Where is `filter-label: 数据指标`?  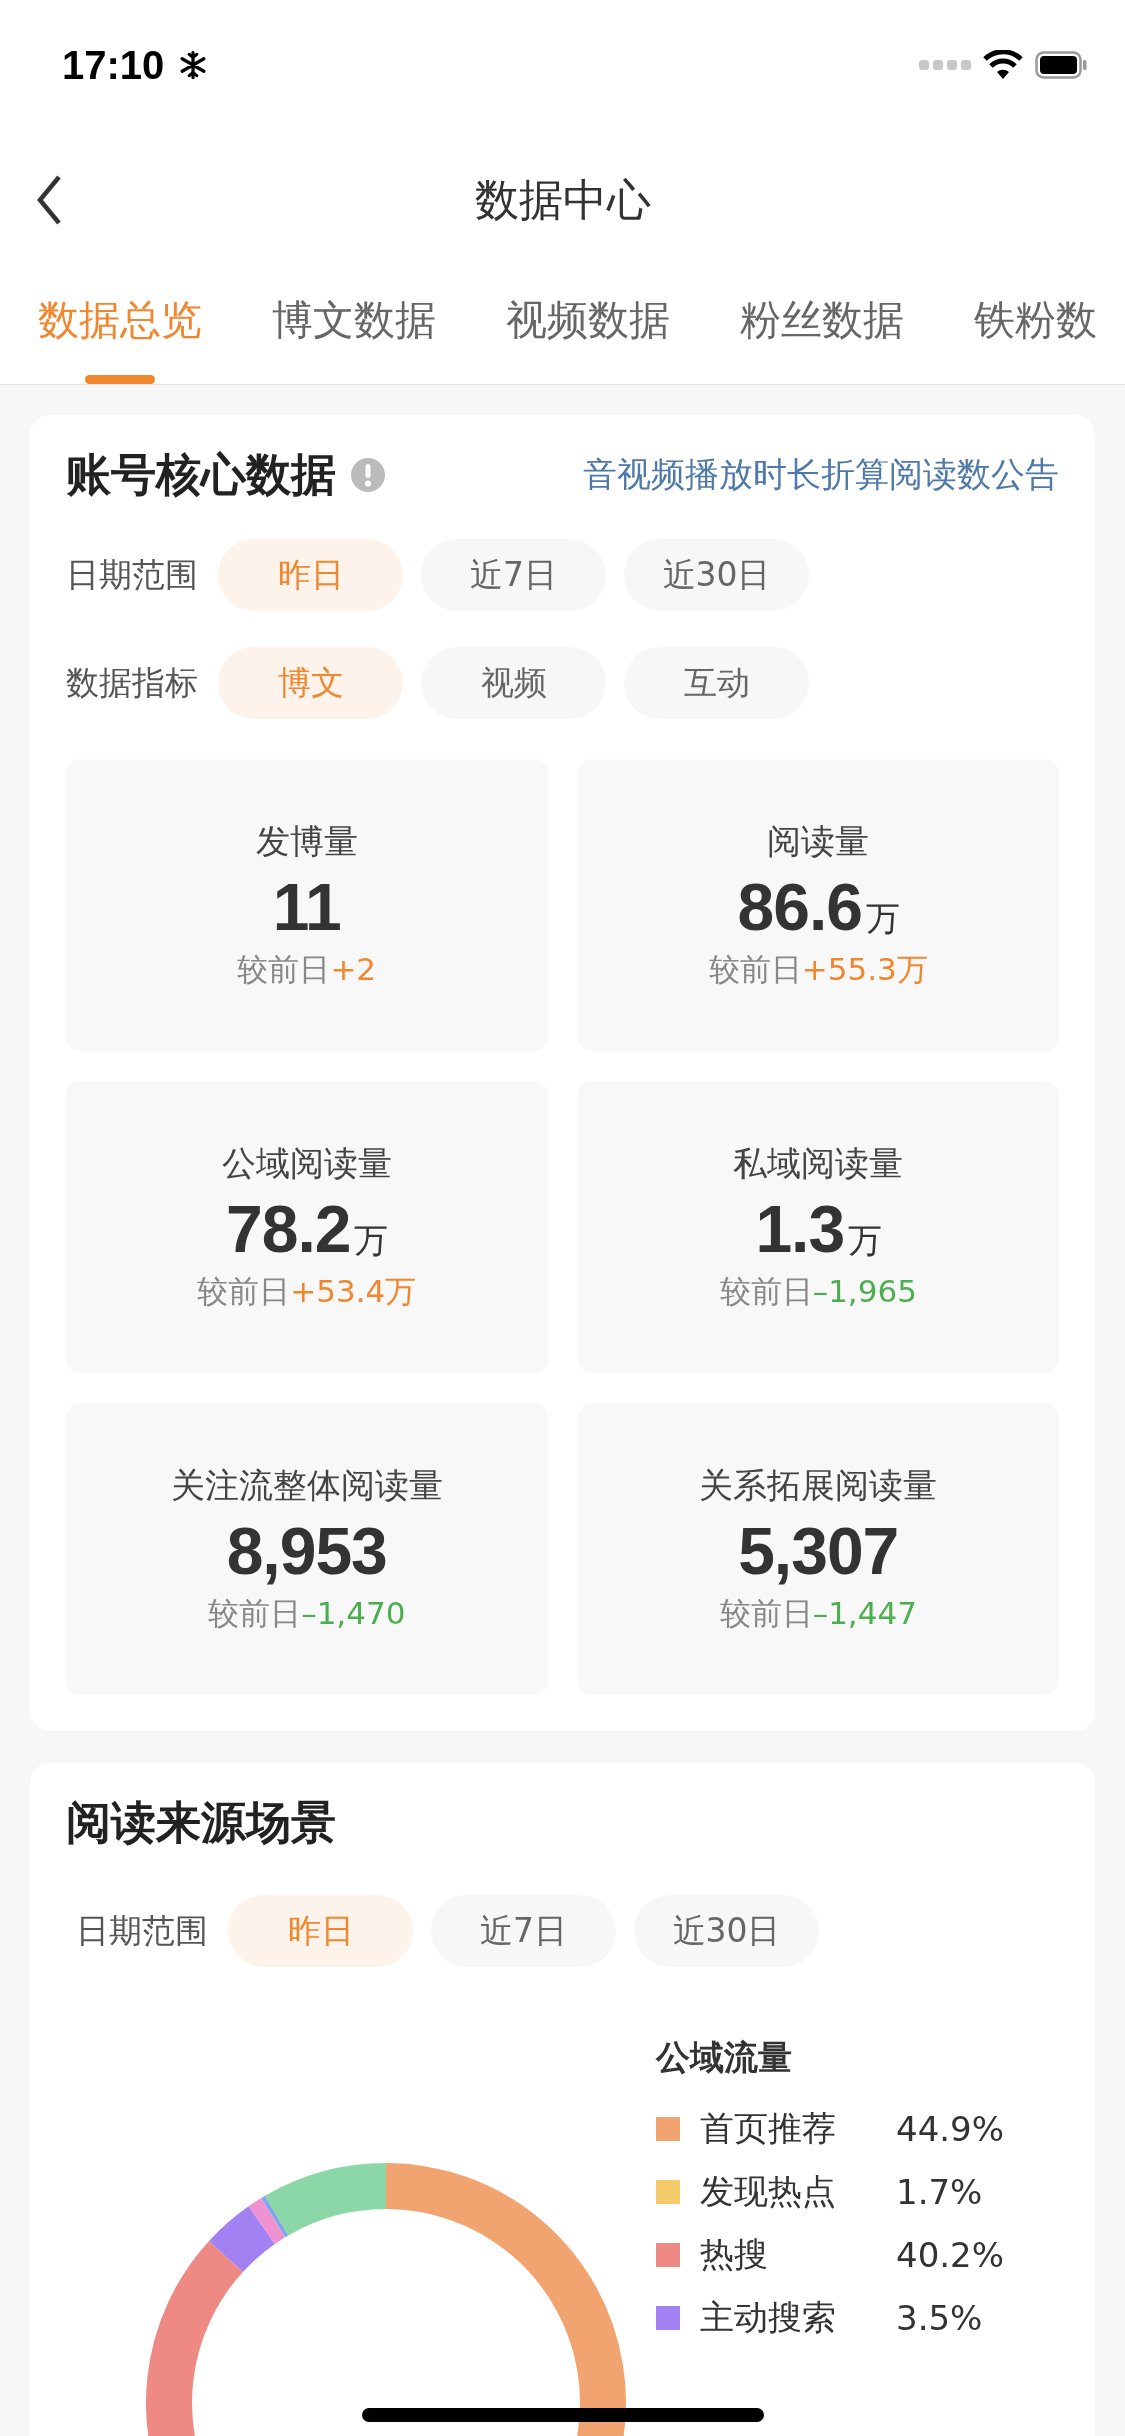 filter-label: 数据指标 is located at coordinates (132, 682).